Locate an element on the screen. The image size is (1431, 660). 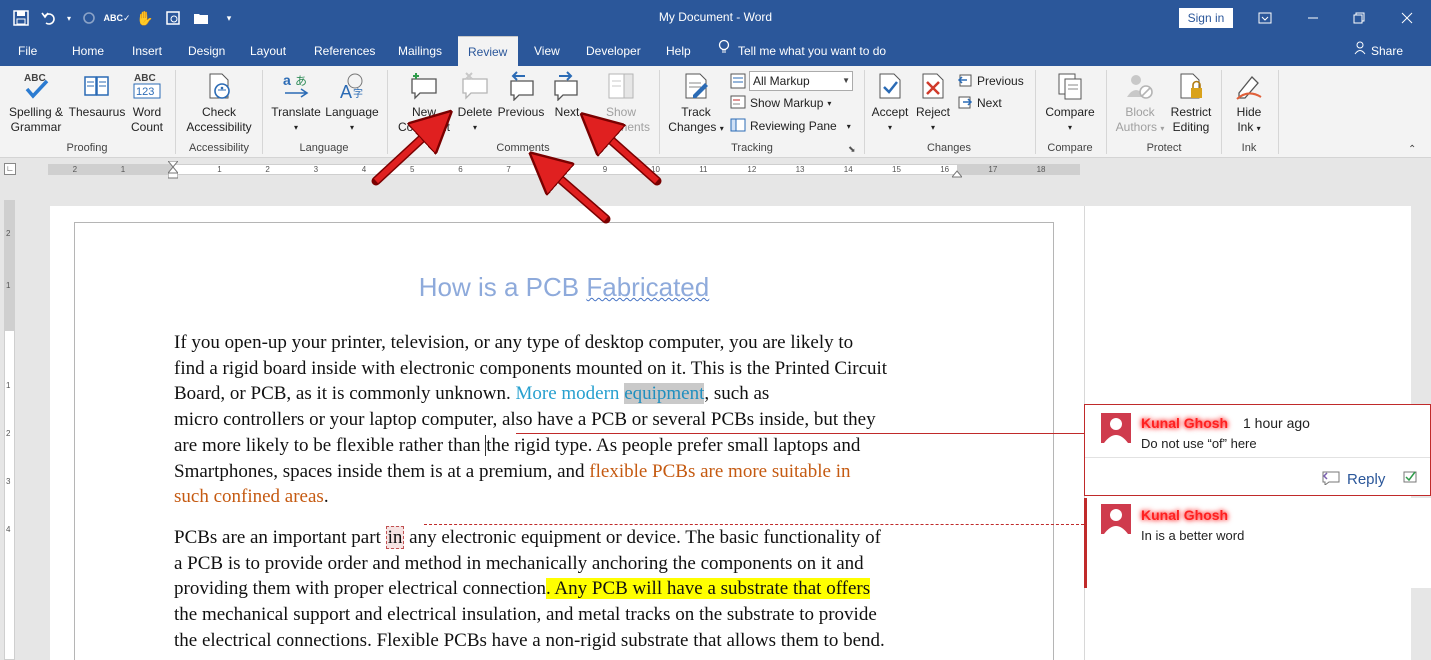
resolve-comment-icon is located at coordinates (1410, 478).